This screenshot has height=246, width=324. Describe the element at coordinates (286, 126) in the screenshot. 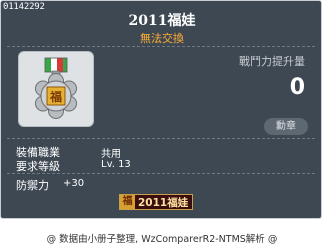

I see `medal-button: 勳章` at that location.